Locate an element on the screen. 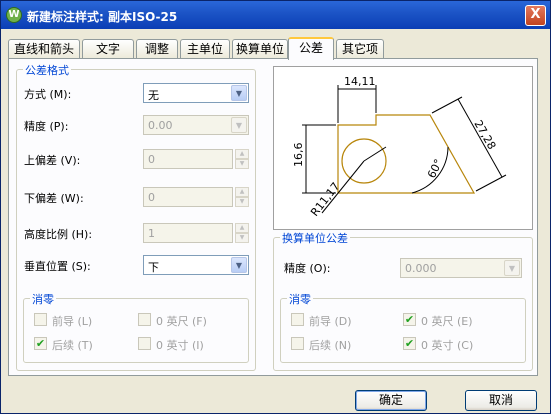 The width and height of the screenshot is (551, 414). alt-trailing-checkbox is located at coordinates (297, 343).